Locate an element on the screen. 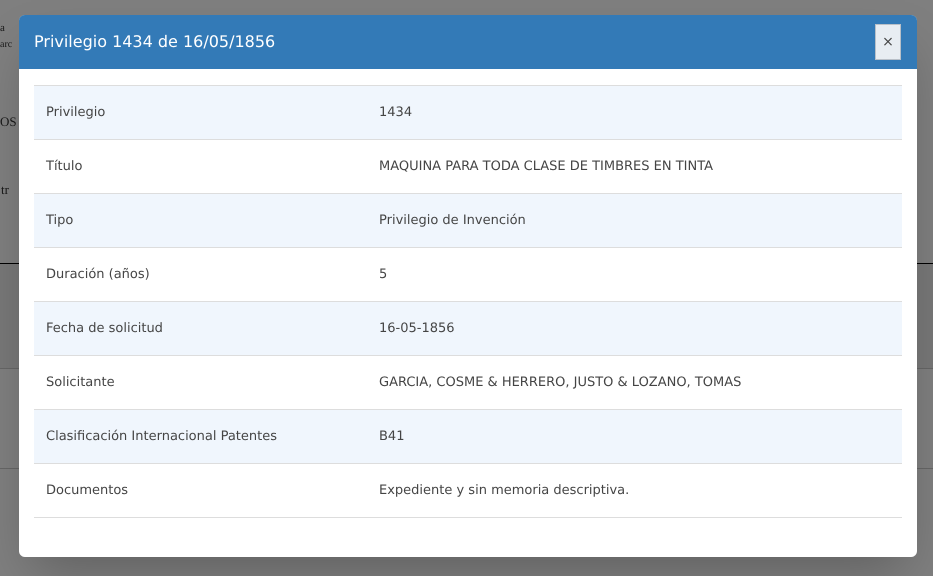 The image size is (933, 576). field-value: GARCIA, COSME & HERRERO, JUSTO & LOZANO, TOMAS is located at coordinates (560, 383).